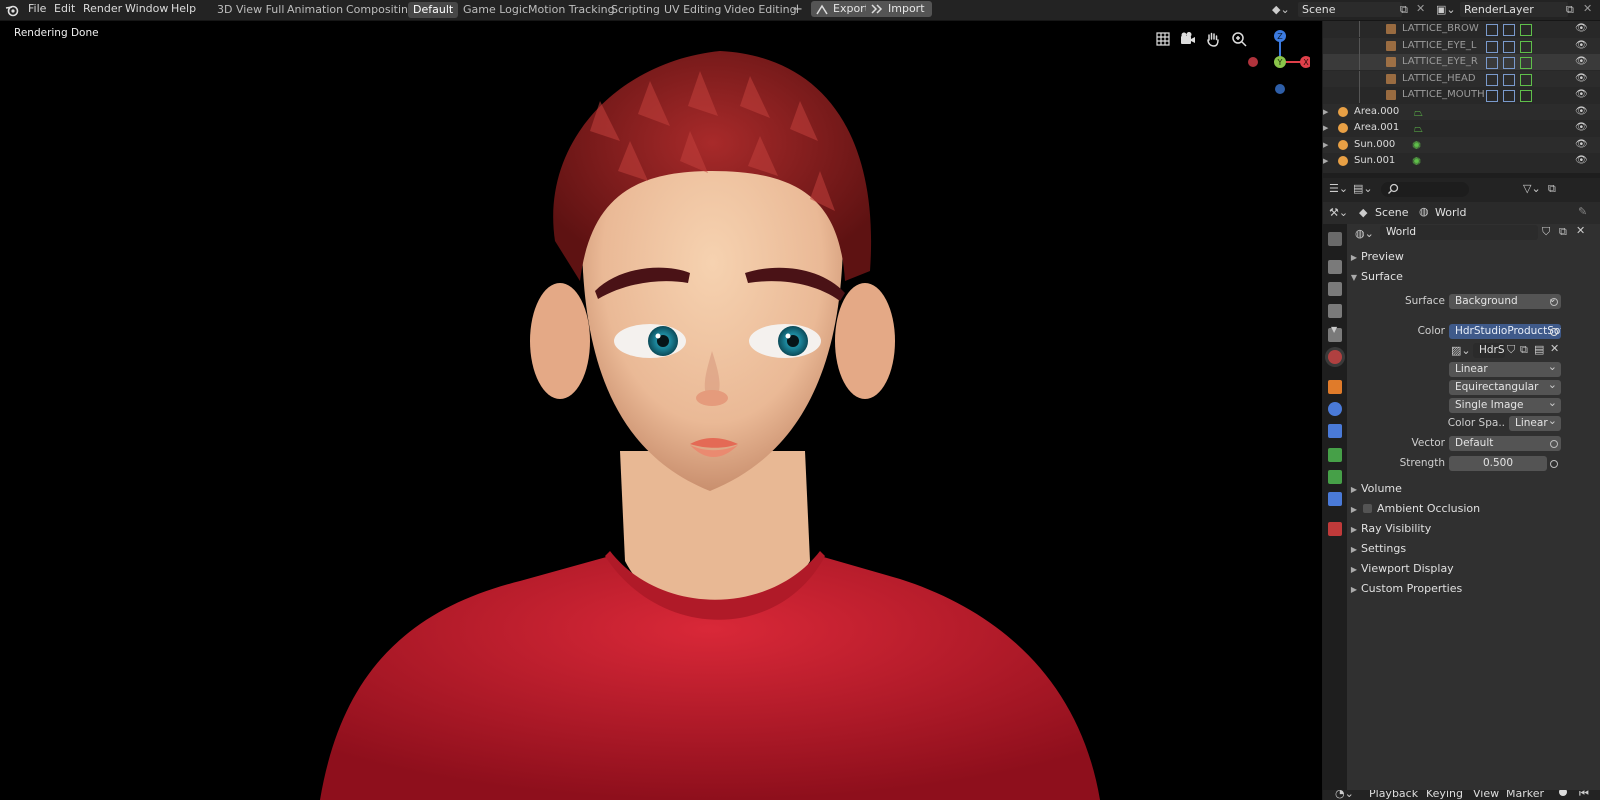  What do you see at coordinates (1335, 455) in the screenshot?
I see `physics-tab-icon` at bounding box center [1335, 455].